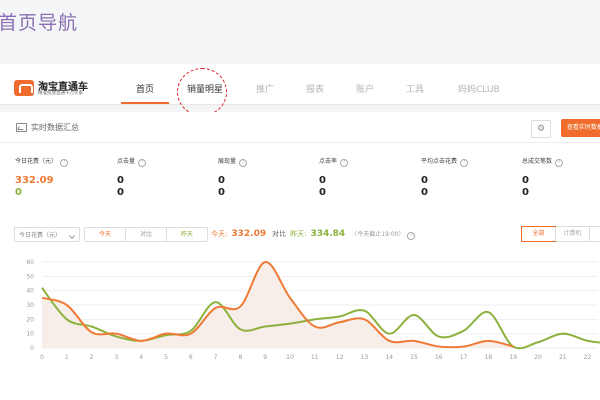 The image size is (600, 400). What do you see at coordinates (24, 88) in the screenshot?
I see `car-icon` at bounding box center [24, 88].